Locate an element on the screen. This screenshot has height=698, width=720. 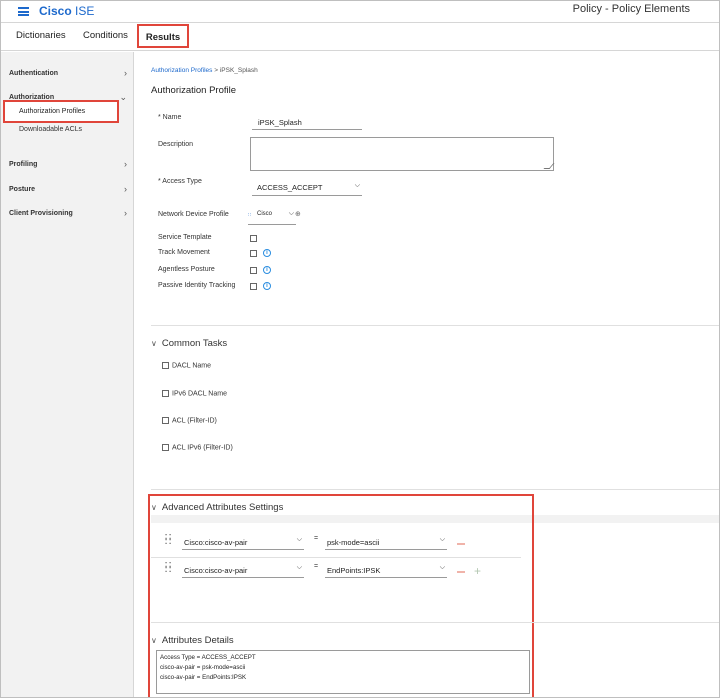
resize-grip-icon is located at coordinates (549, 166).